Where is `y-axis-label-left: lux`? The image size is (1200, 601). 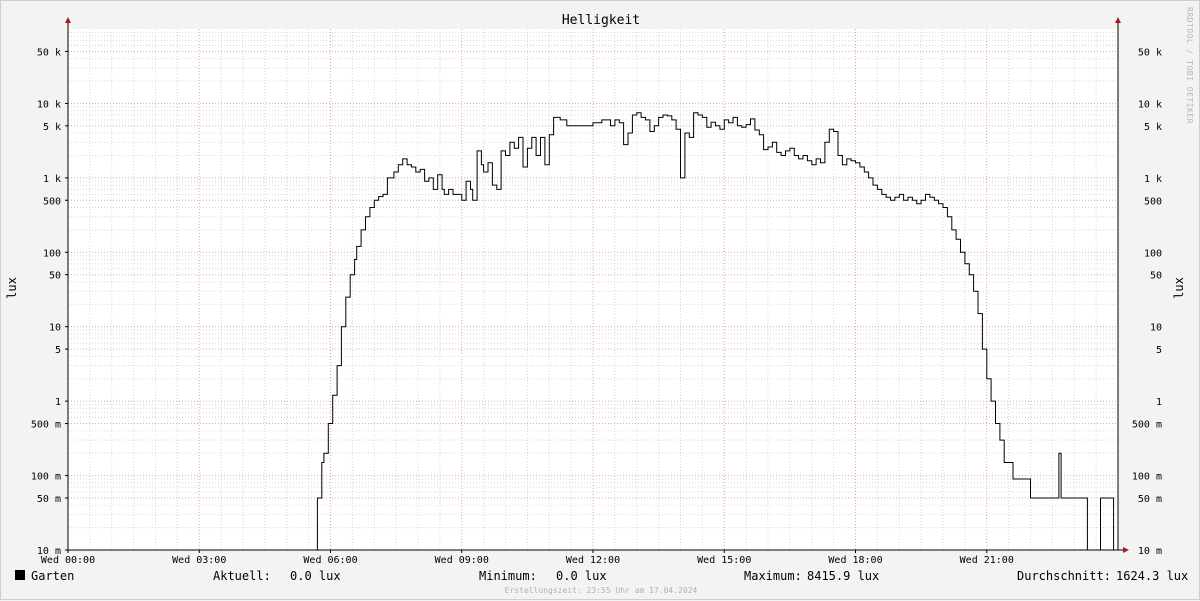 y-axis-label-left: lux is located at coordinates (12, 288).